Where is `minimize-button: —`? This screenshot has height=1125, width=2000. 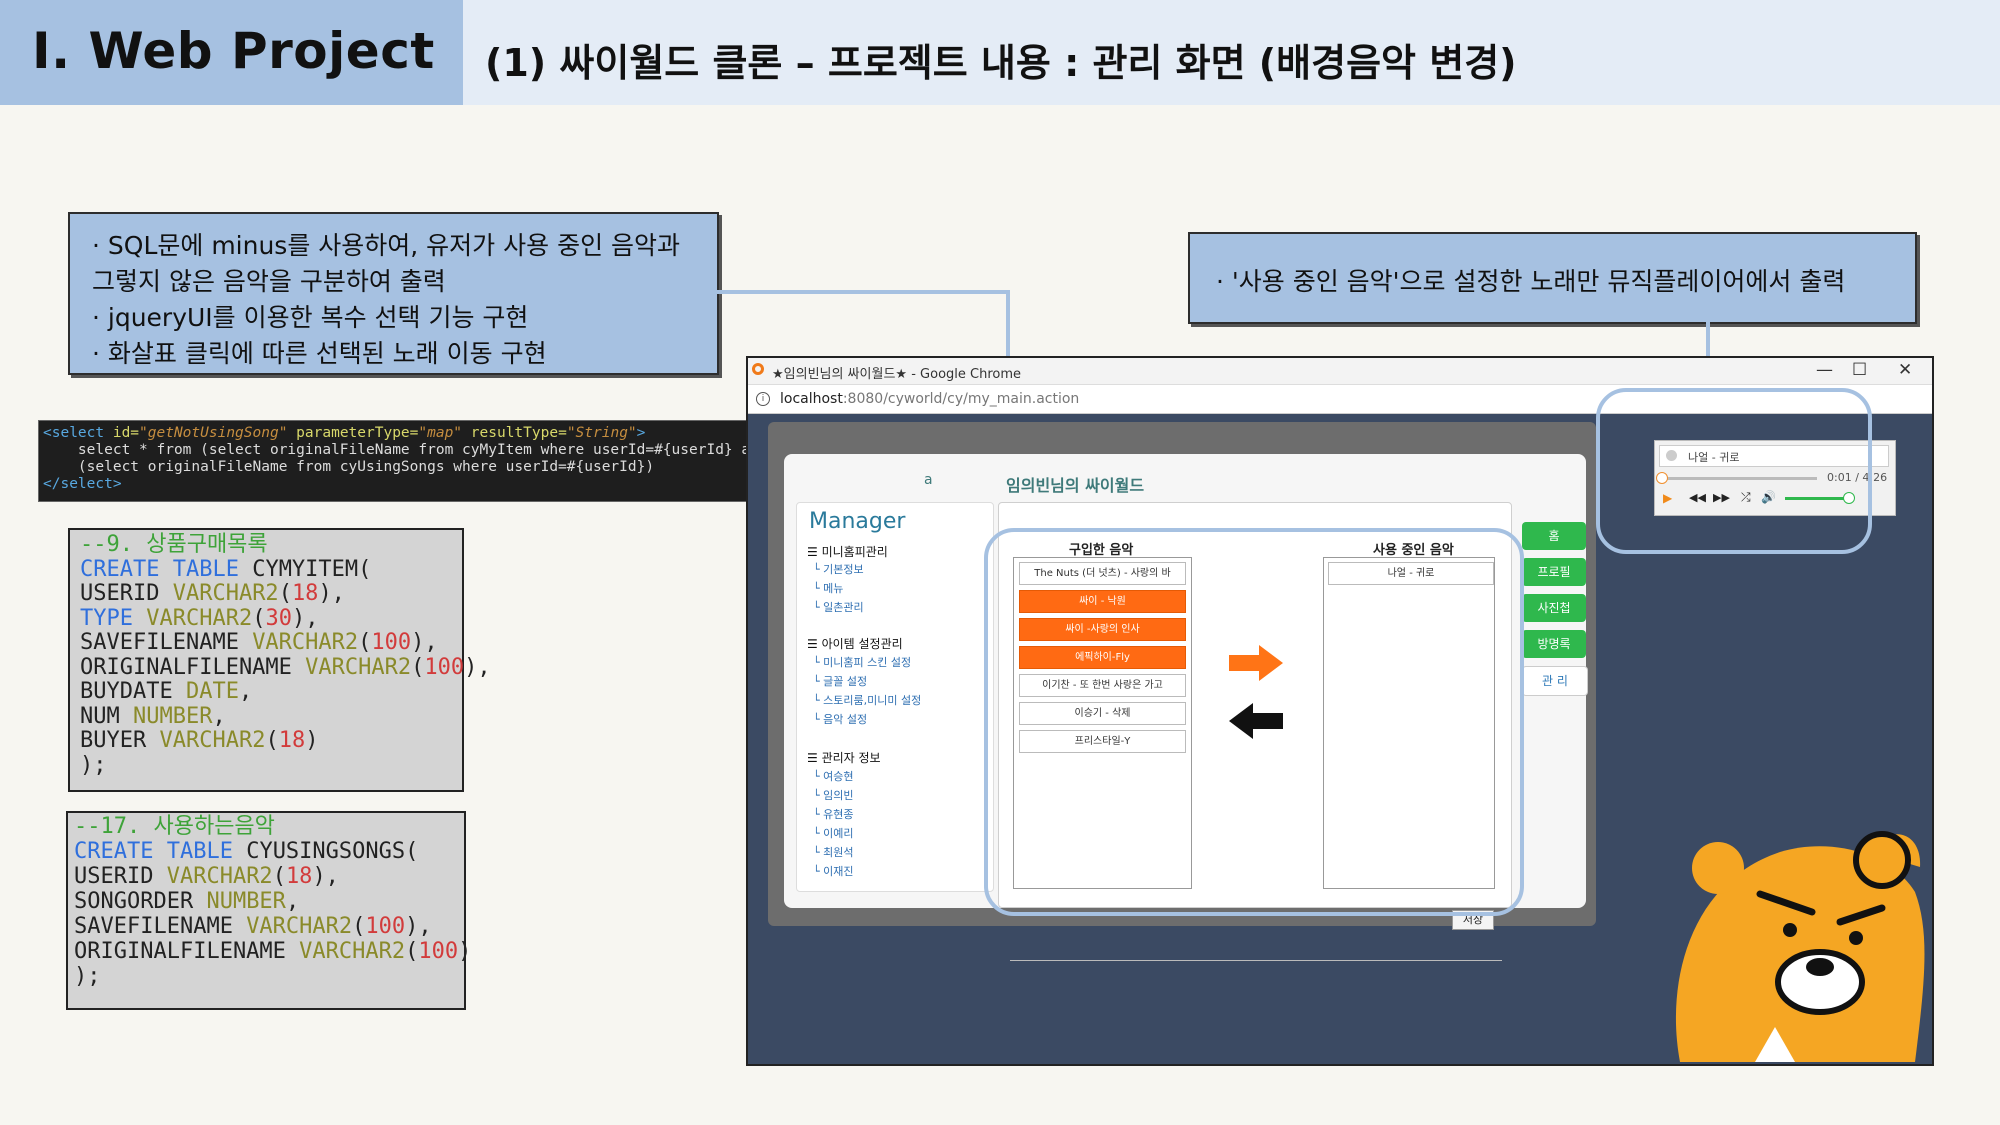
minimize-button: — is located at coordinates (1824, 370).